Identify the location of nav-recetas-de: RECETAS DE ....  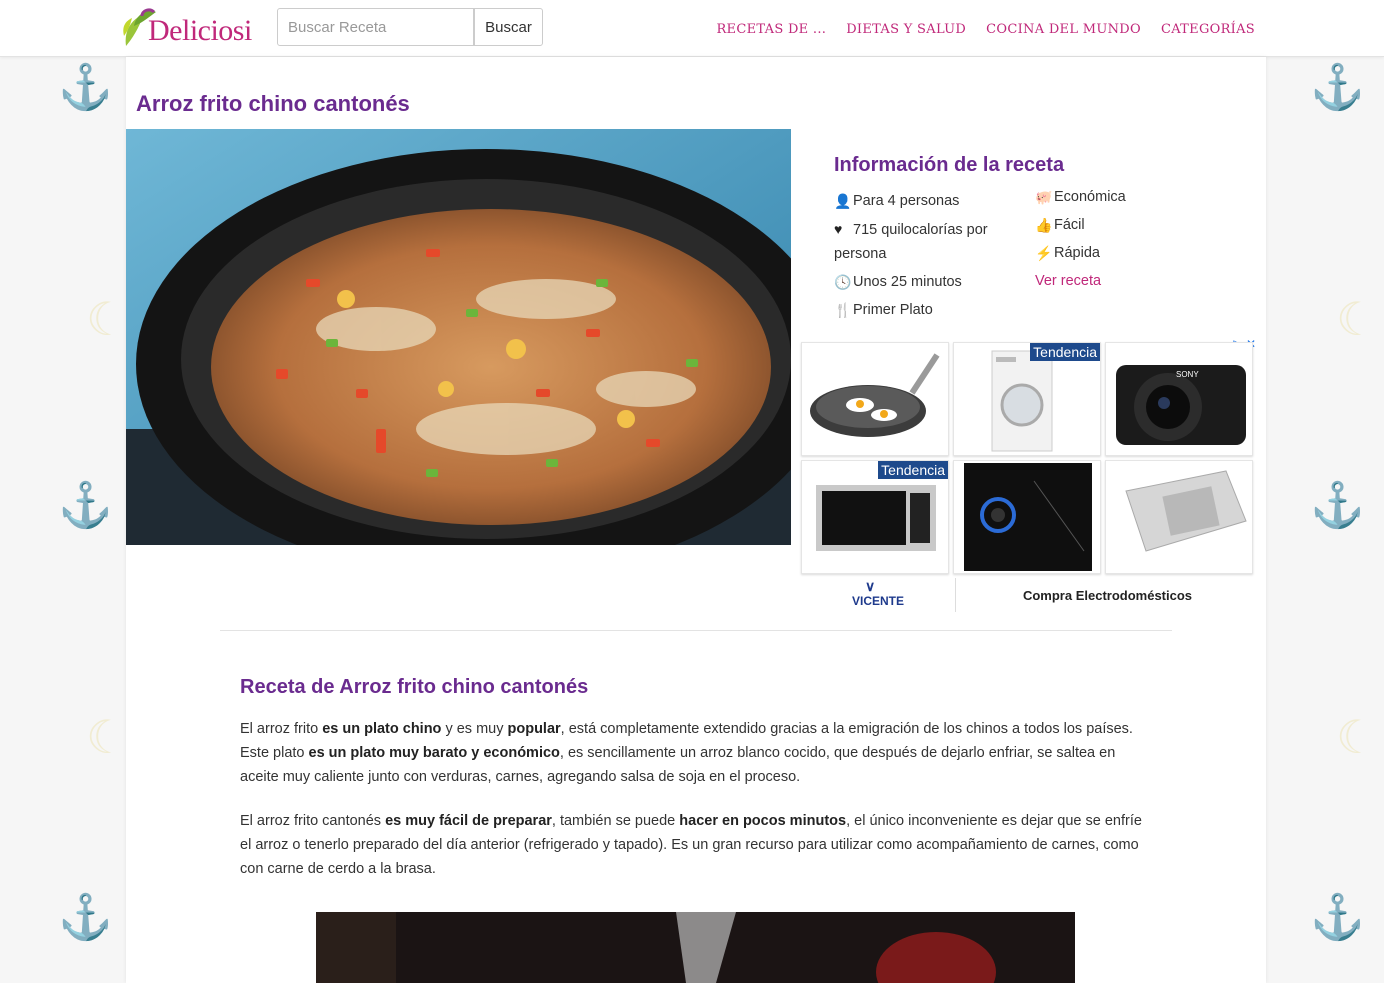
(771, 29).